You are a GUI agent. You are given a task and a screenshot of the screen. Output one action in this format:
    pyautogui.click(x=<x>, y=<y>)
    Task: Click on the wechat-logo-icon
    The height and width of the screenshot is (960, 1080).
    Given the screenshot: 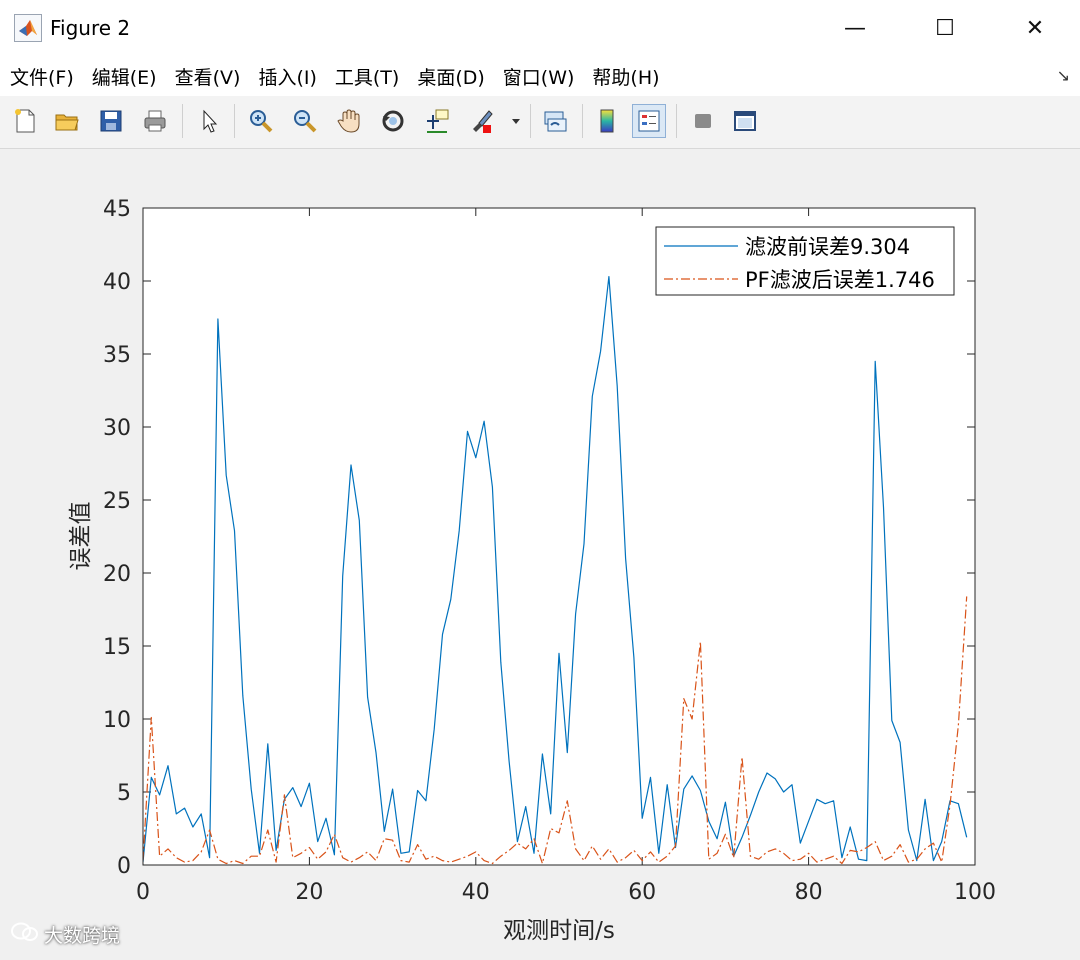 What is the action you would take?
    pyautogui.click(x=25, y=934)
    